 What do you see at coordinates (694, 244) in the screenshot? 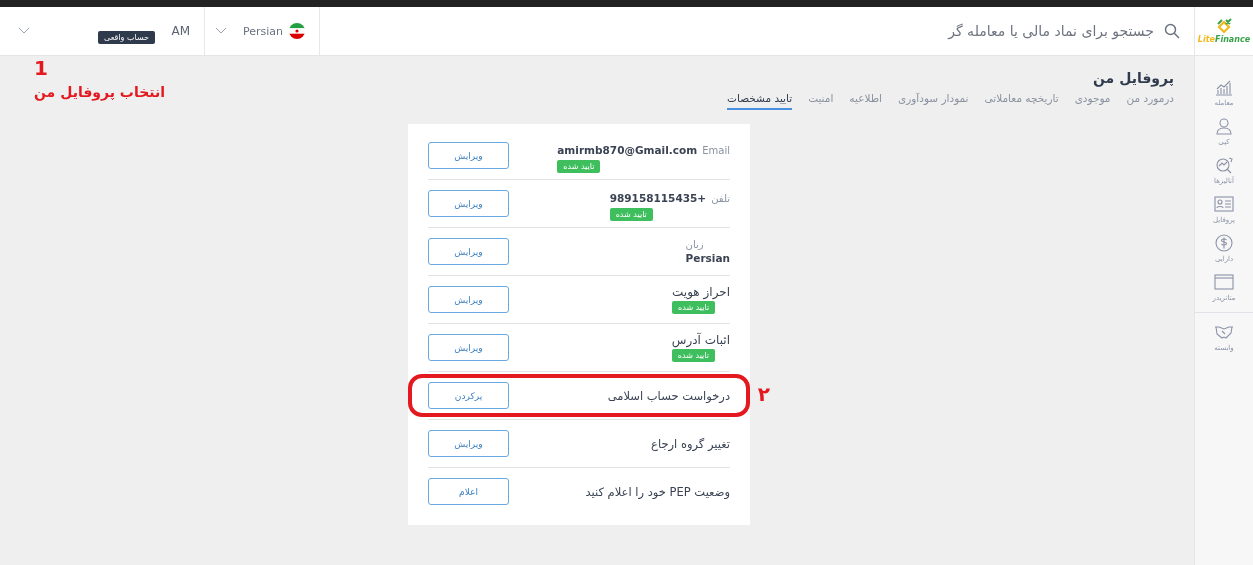
I see `field-label: زبان` at bounding box center [694, 244].